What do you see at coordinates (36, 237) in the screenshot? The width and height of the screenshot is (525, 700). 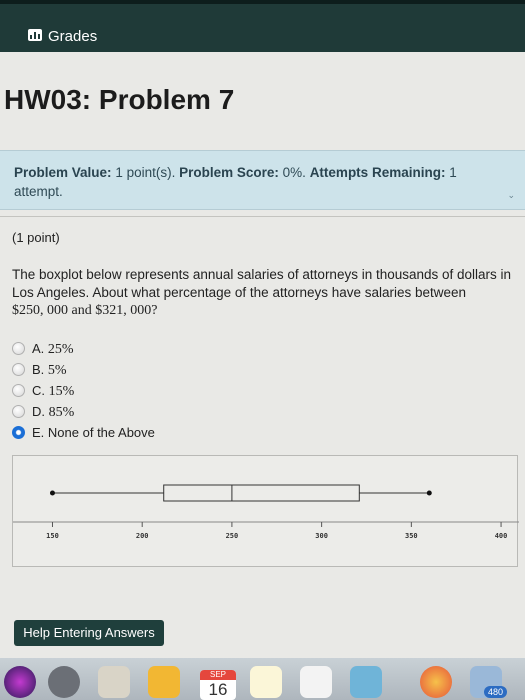 I see `point-label: (1 point)` at bounding box center [36, 237].